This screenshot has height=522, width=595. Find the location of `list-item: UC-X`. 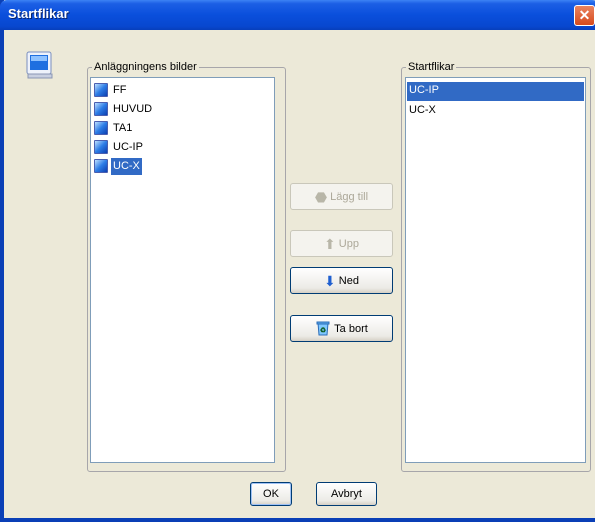

list-item: UC-X is located at coordinates (422, 111).